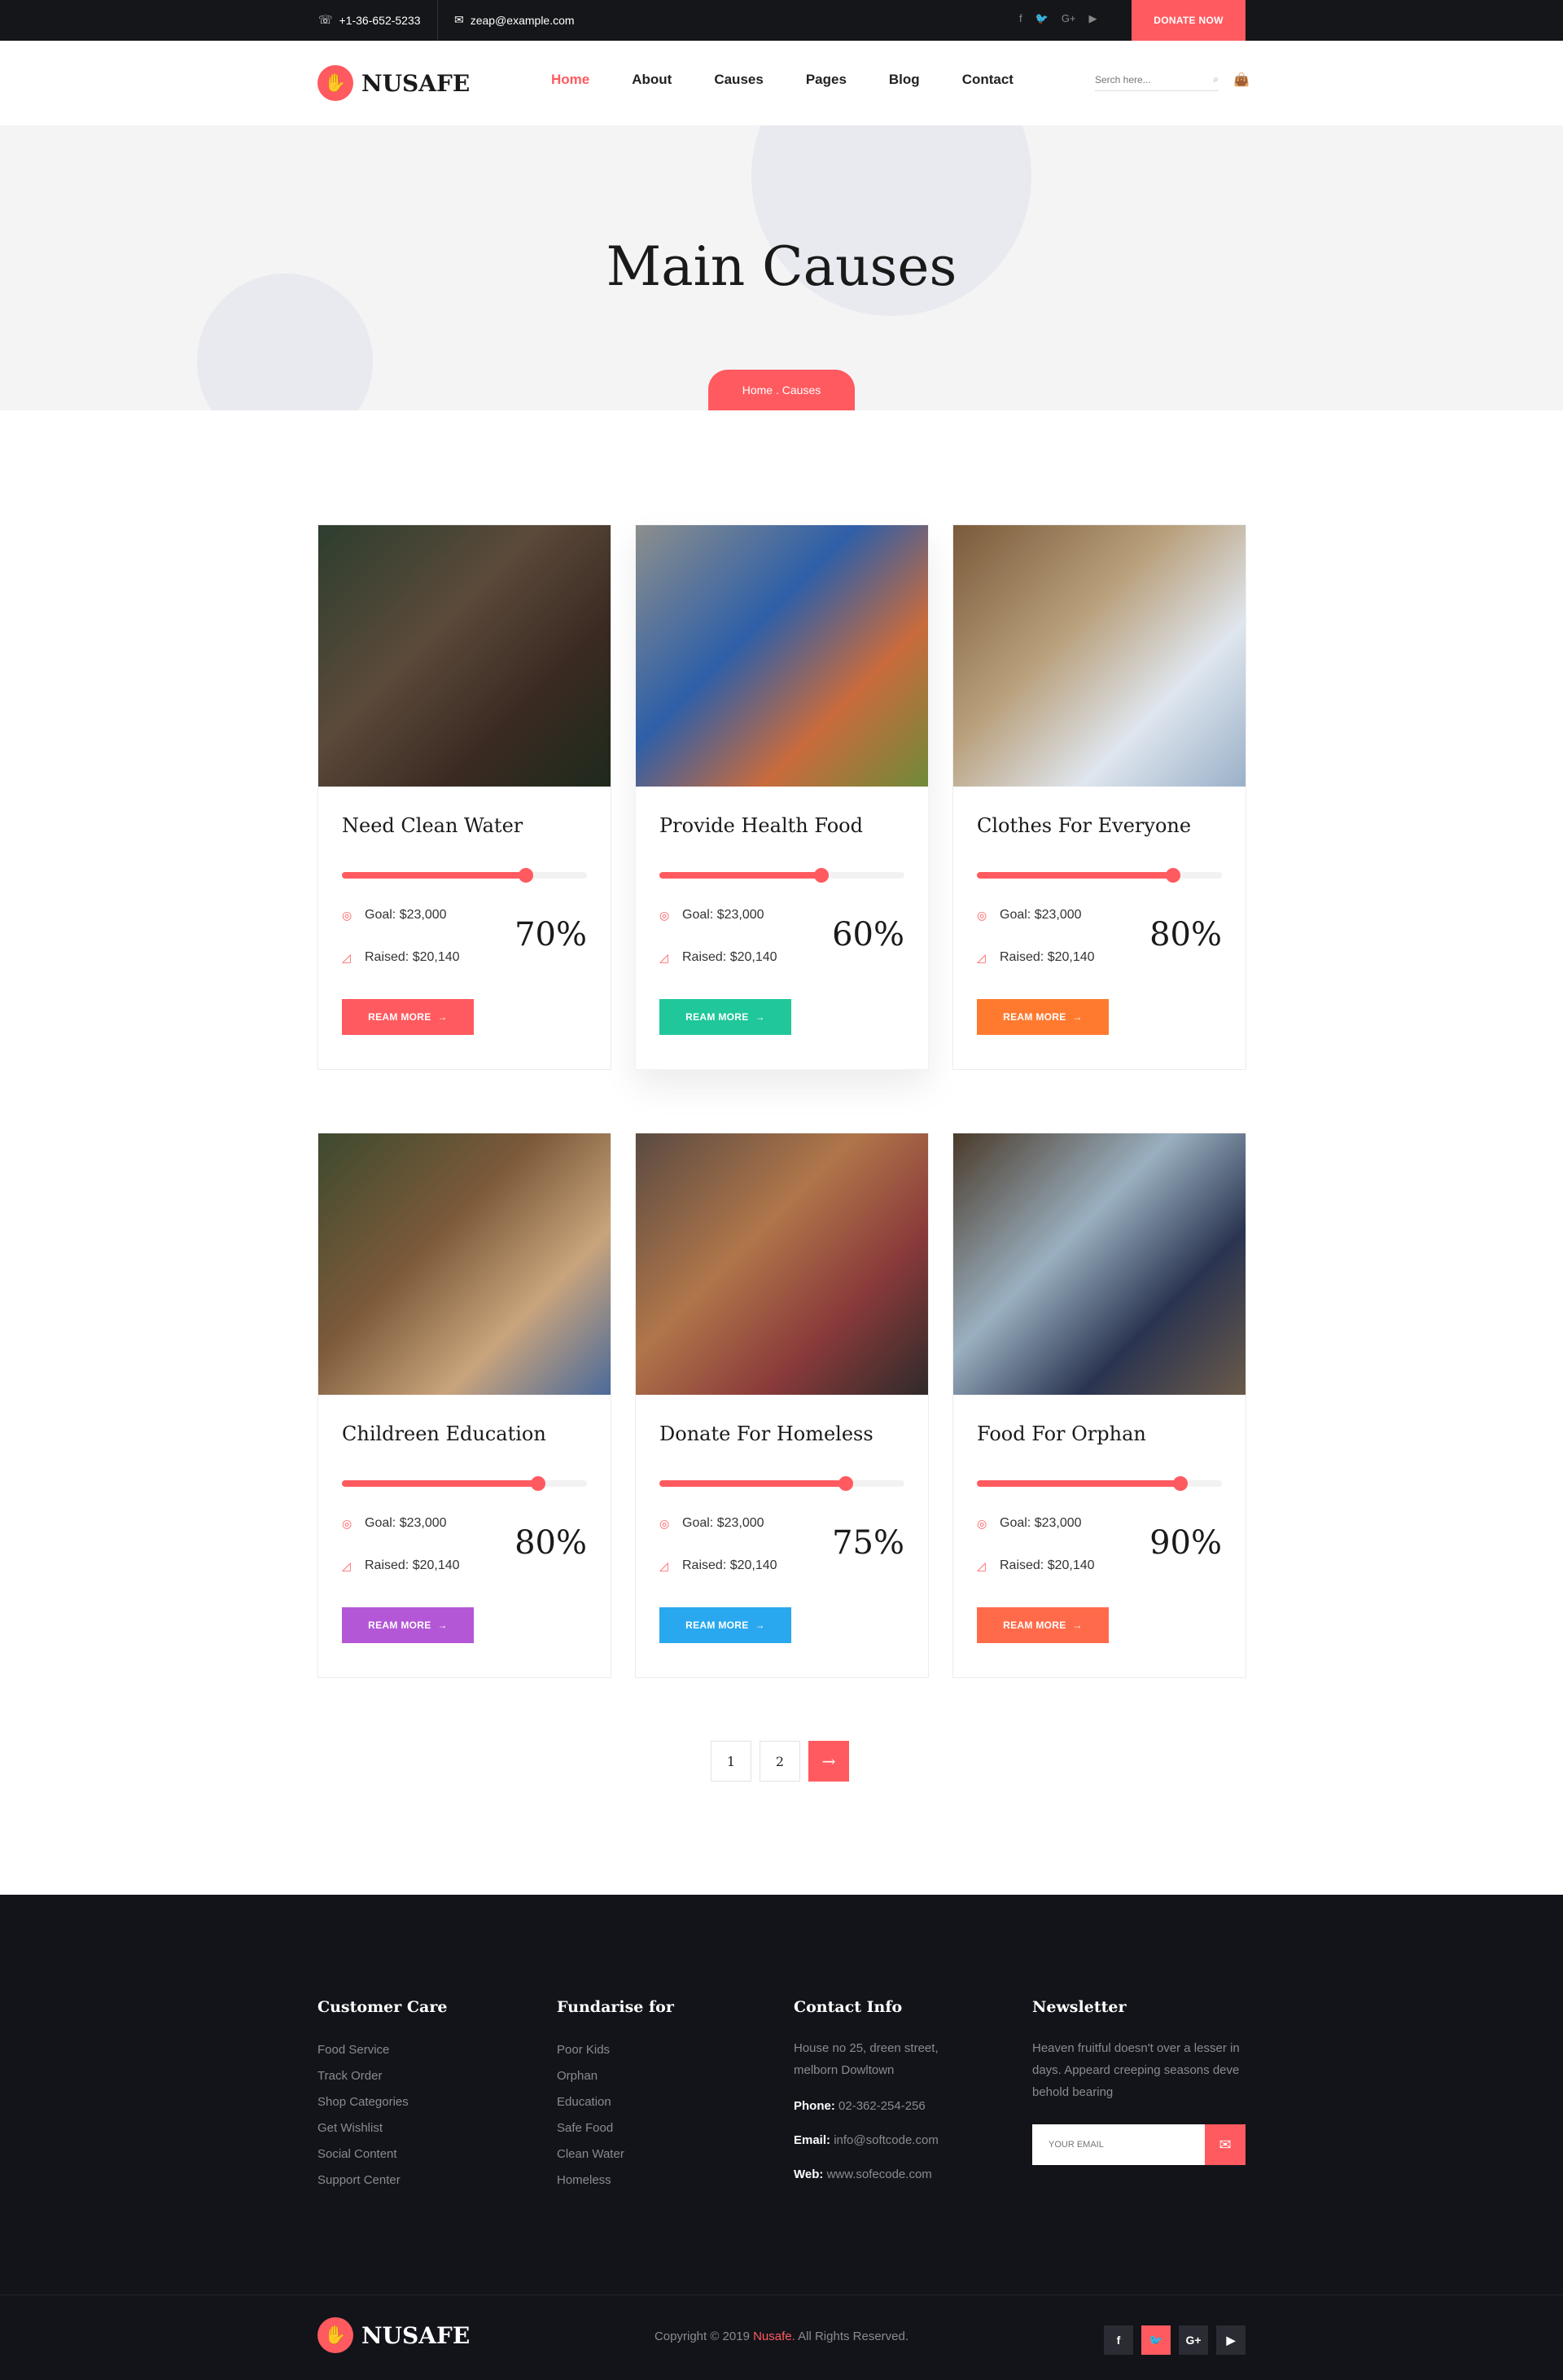  I want to click on nav-home: Home, so click(570, 80).